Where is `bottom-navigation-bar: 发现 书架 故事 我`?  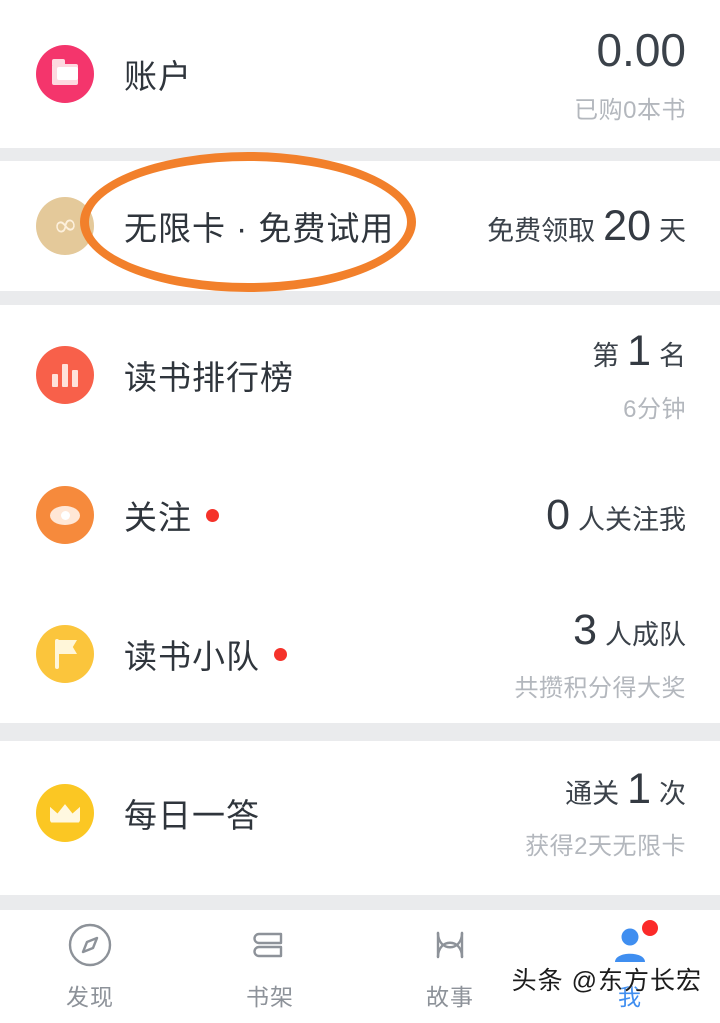 bottom-navigation-bar: 发现 书架 故事 我 is located at coordinates (360, 966).